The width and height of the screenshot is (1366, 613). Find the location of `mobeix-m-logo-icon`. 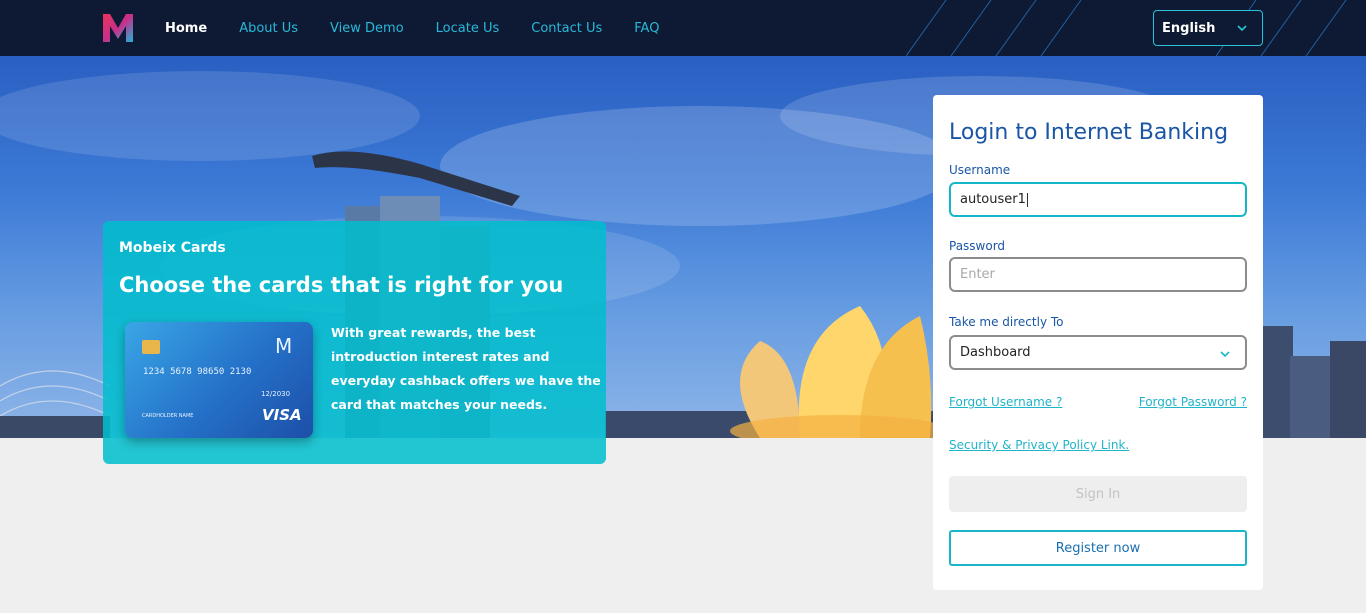

mobeix-m-logo-icon is located at coordinates (118, 28).